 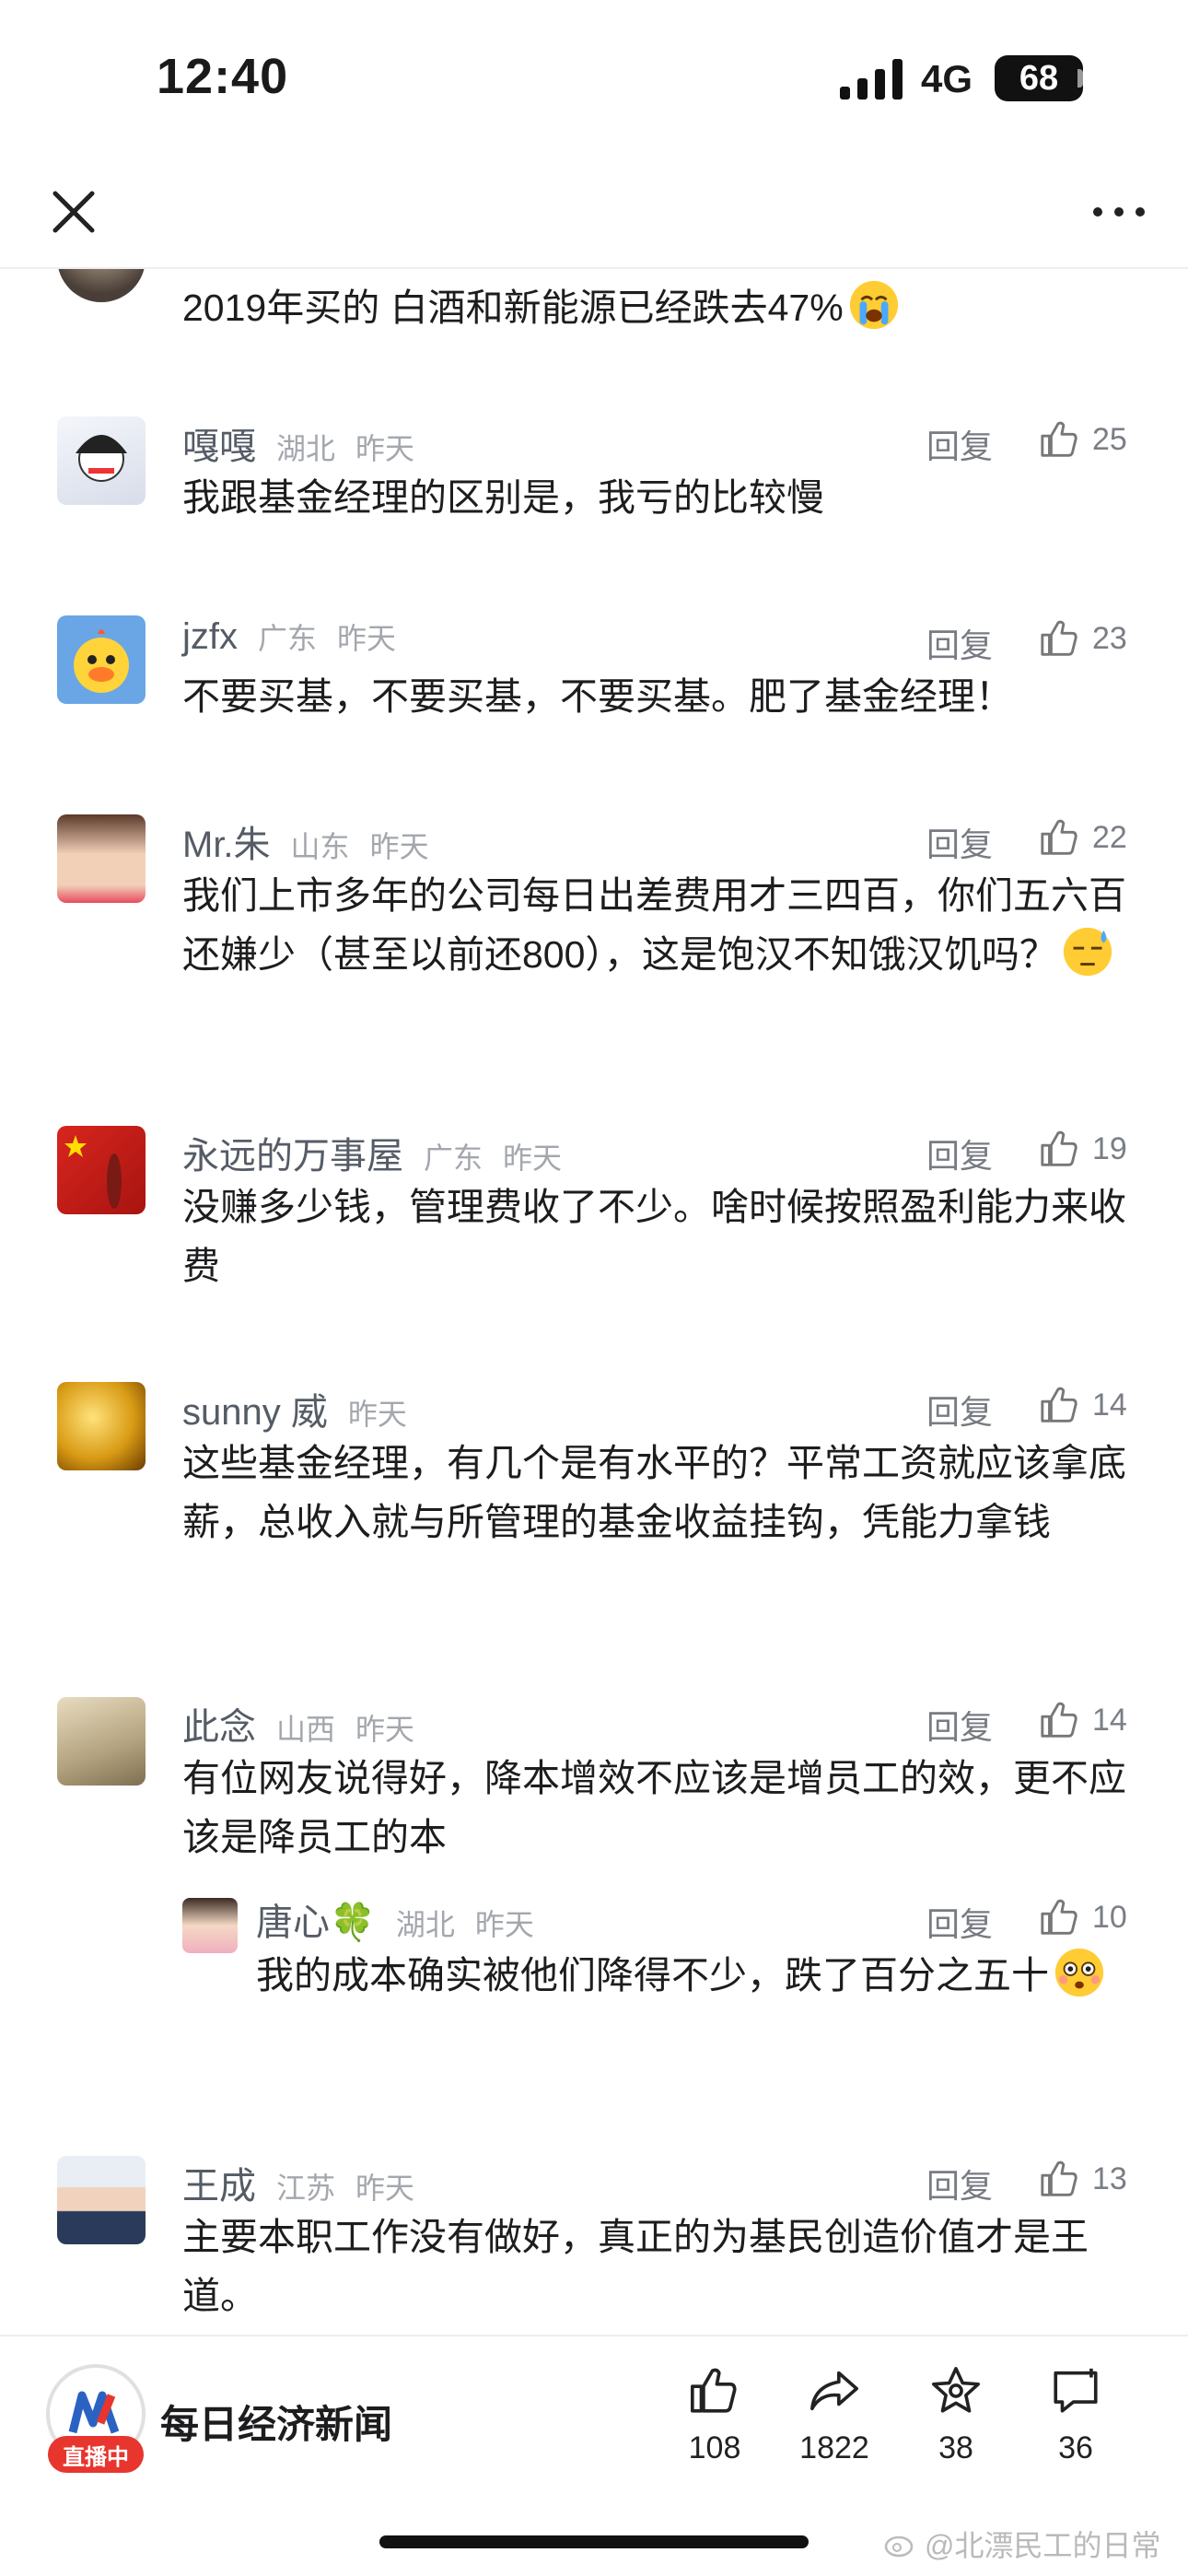 What do you see at coordinates (219, 1724) in the screenshot?
I see `author-name: 此念` at bounding box center [219, 1724].